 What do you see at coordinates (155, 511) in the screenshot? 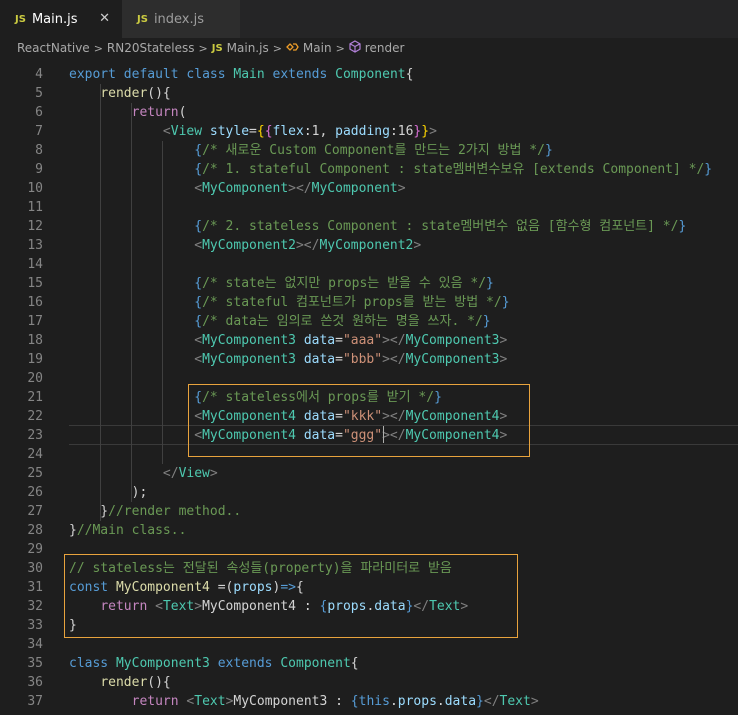
I see `code-line: }//render method..` at bounding box center [155, 511].